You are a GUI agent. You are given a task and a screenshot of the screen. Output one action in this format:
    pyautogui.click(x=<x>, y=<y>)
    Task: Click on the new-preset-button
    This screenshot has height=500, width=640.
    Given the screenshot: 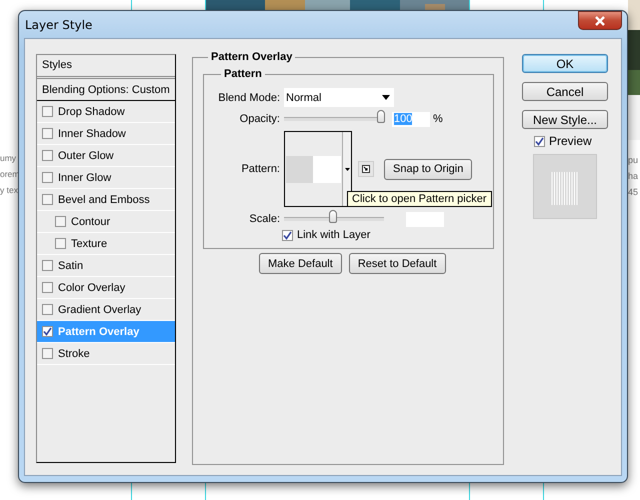 What is the action you would take?
    pyautogui.click(x=366, y=169)
    